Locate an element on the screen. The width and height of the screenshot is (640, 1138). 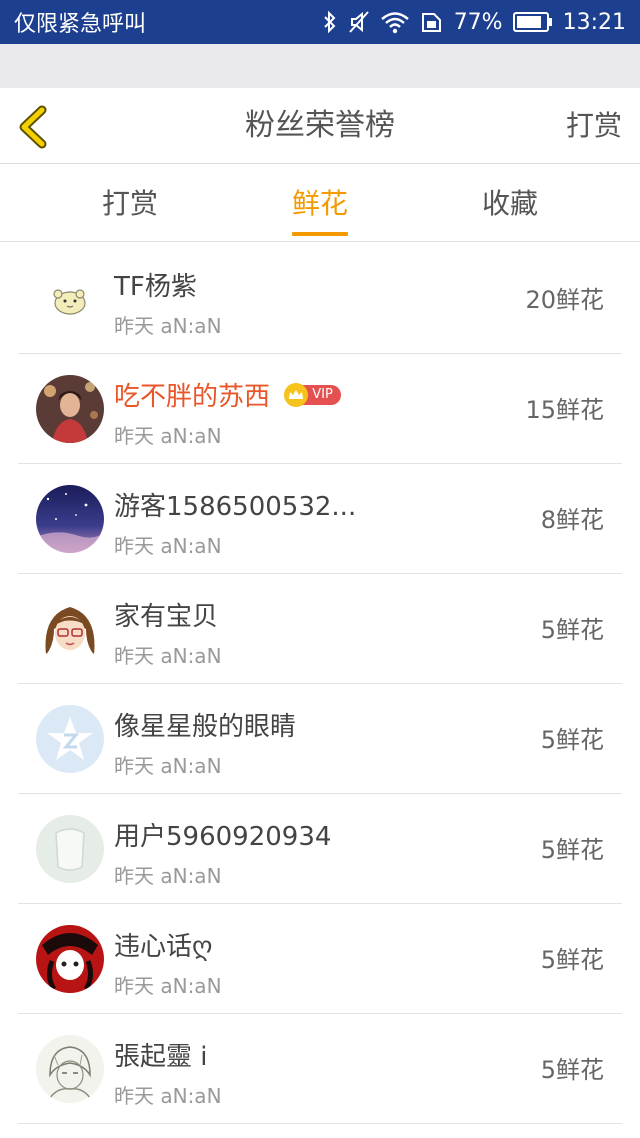
active-tab-indicator is located at coordinates (320, 234).